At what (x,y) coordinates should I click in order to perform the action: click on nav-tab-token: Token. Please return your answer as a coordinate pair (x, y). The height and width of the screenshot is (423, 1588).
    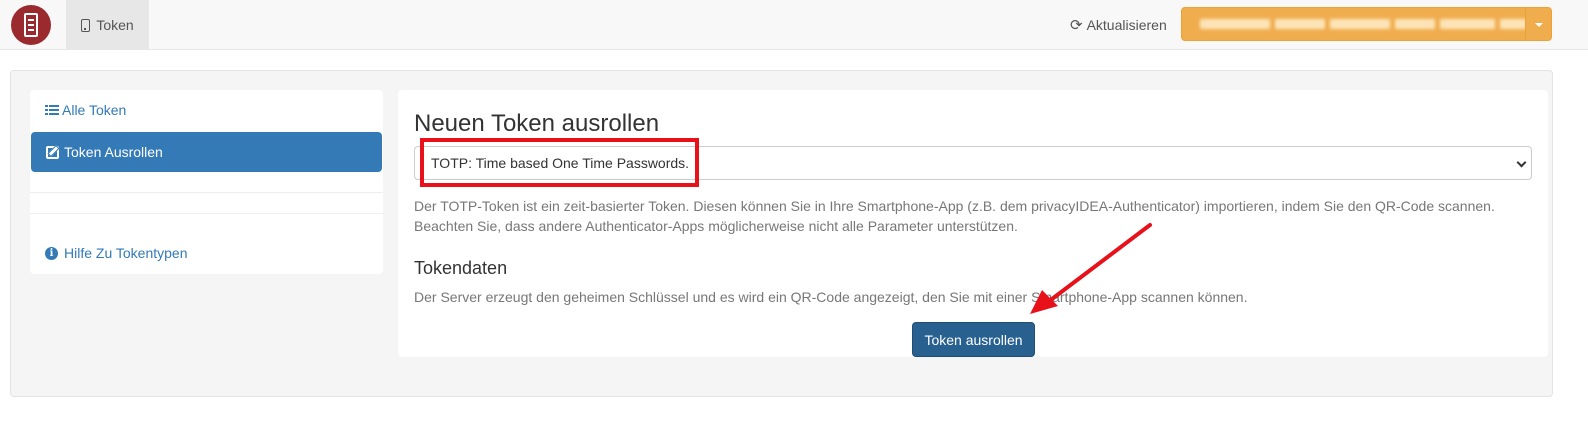
    Looking at the image, I should click on (107, 25).